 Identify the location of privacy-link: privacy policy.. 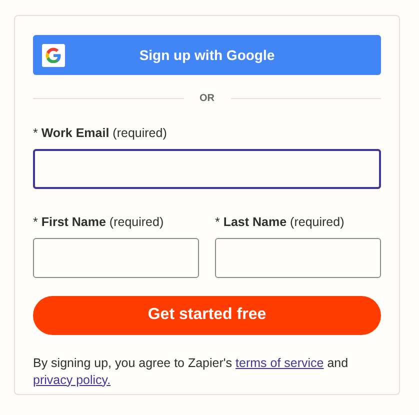
(72, 379).